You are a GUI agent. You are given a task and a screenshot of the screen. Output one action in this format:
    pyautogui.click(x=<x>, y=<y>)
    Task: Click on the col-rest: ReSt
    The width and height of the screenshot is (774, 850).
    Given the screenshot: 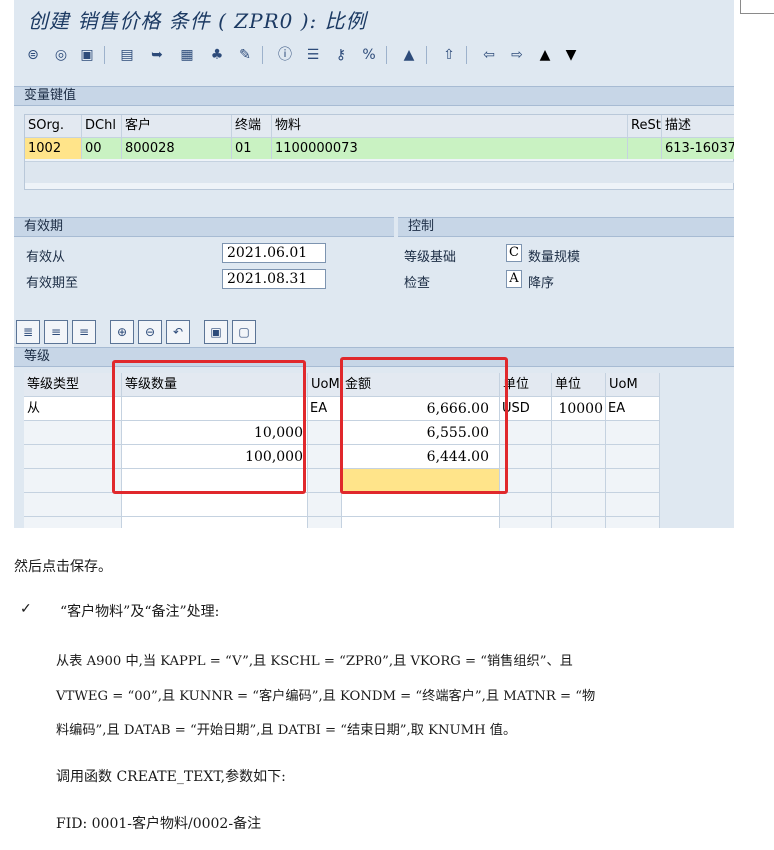 What is the action you would take?
    pyautogui.click(x=645, y=126)
    